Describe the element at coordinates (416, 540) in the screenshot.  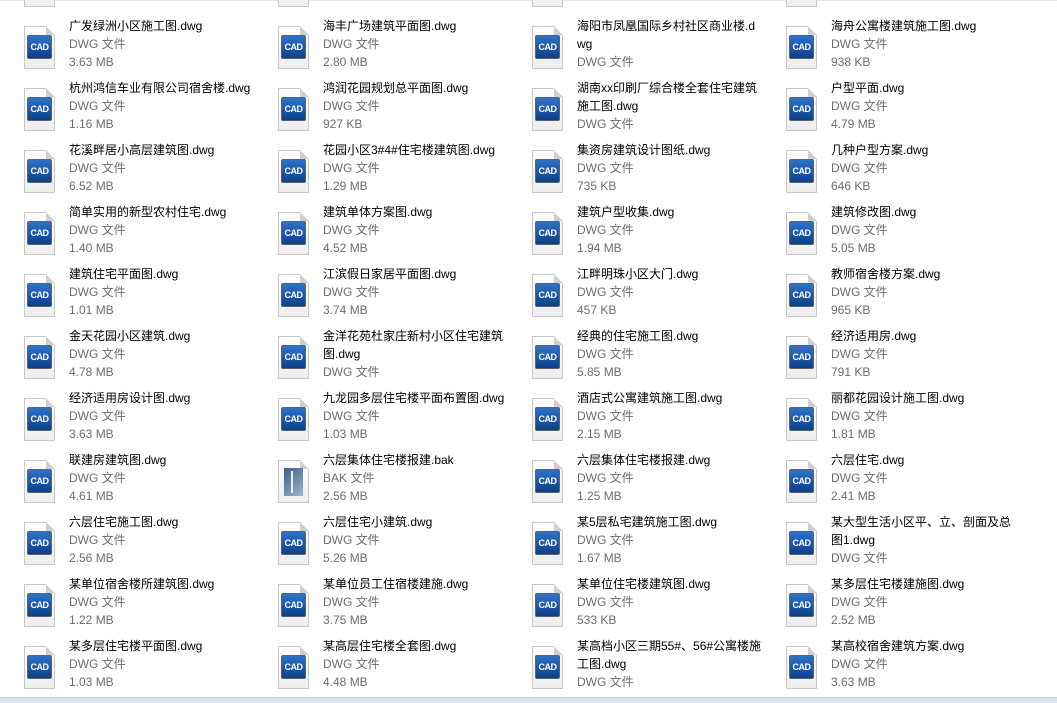
I see `file-info: 六层住宅小建筑.dwg DWG 文件 5.26 MB` at that location.